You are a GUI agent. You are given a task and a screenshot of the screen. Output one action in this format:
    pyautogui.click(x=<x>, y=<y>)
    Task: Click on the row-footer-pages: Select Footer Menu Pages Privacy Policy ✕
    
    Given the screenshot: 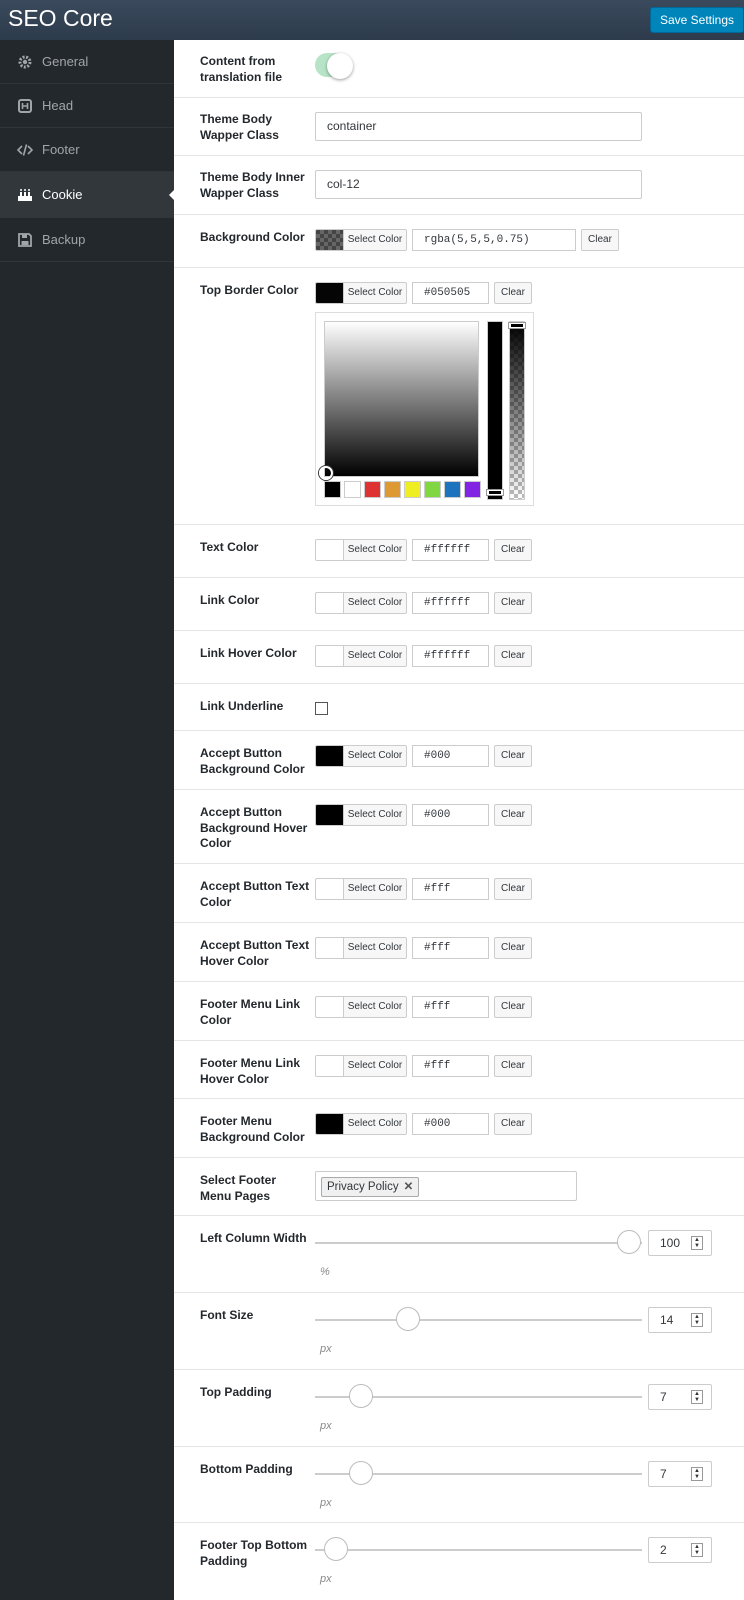 What is the action you would take?
    pyautogui.click(x=459, y=1187)
    